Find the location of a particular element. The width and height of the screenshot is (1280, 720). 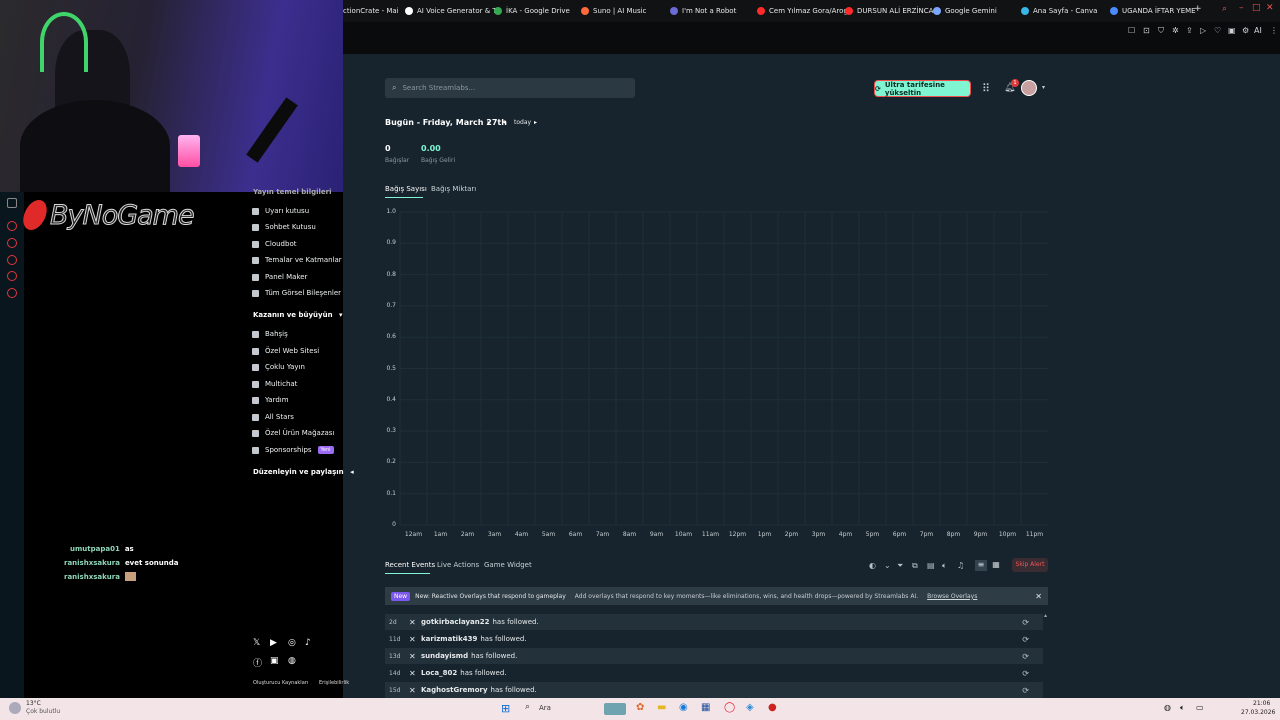

event-username: sundayismd is located at coordinates (444, 656).